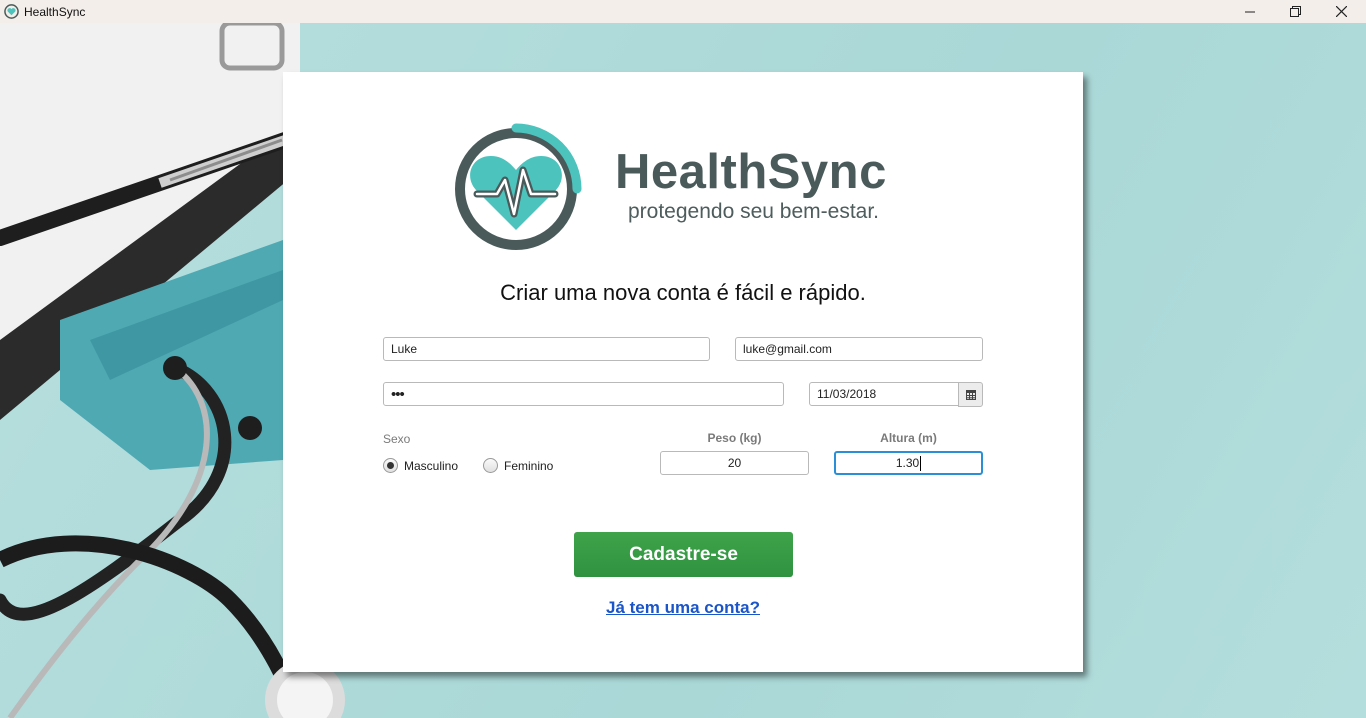  Describe the element at coordinates (490, 465) in the screenshot. I see `radio-feminino` at that location.